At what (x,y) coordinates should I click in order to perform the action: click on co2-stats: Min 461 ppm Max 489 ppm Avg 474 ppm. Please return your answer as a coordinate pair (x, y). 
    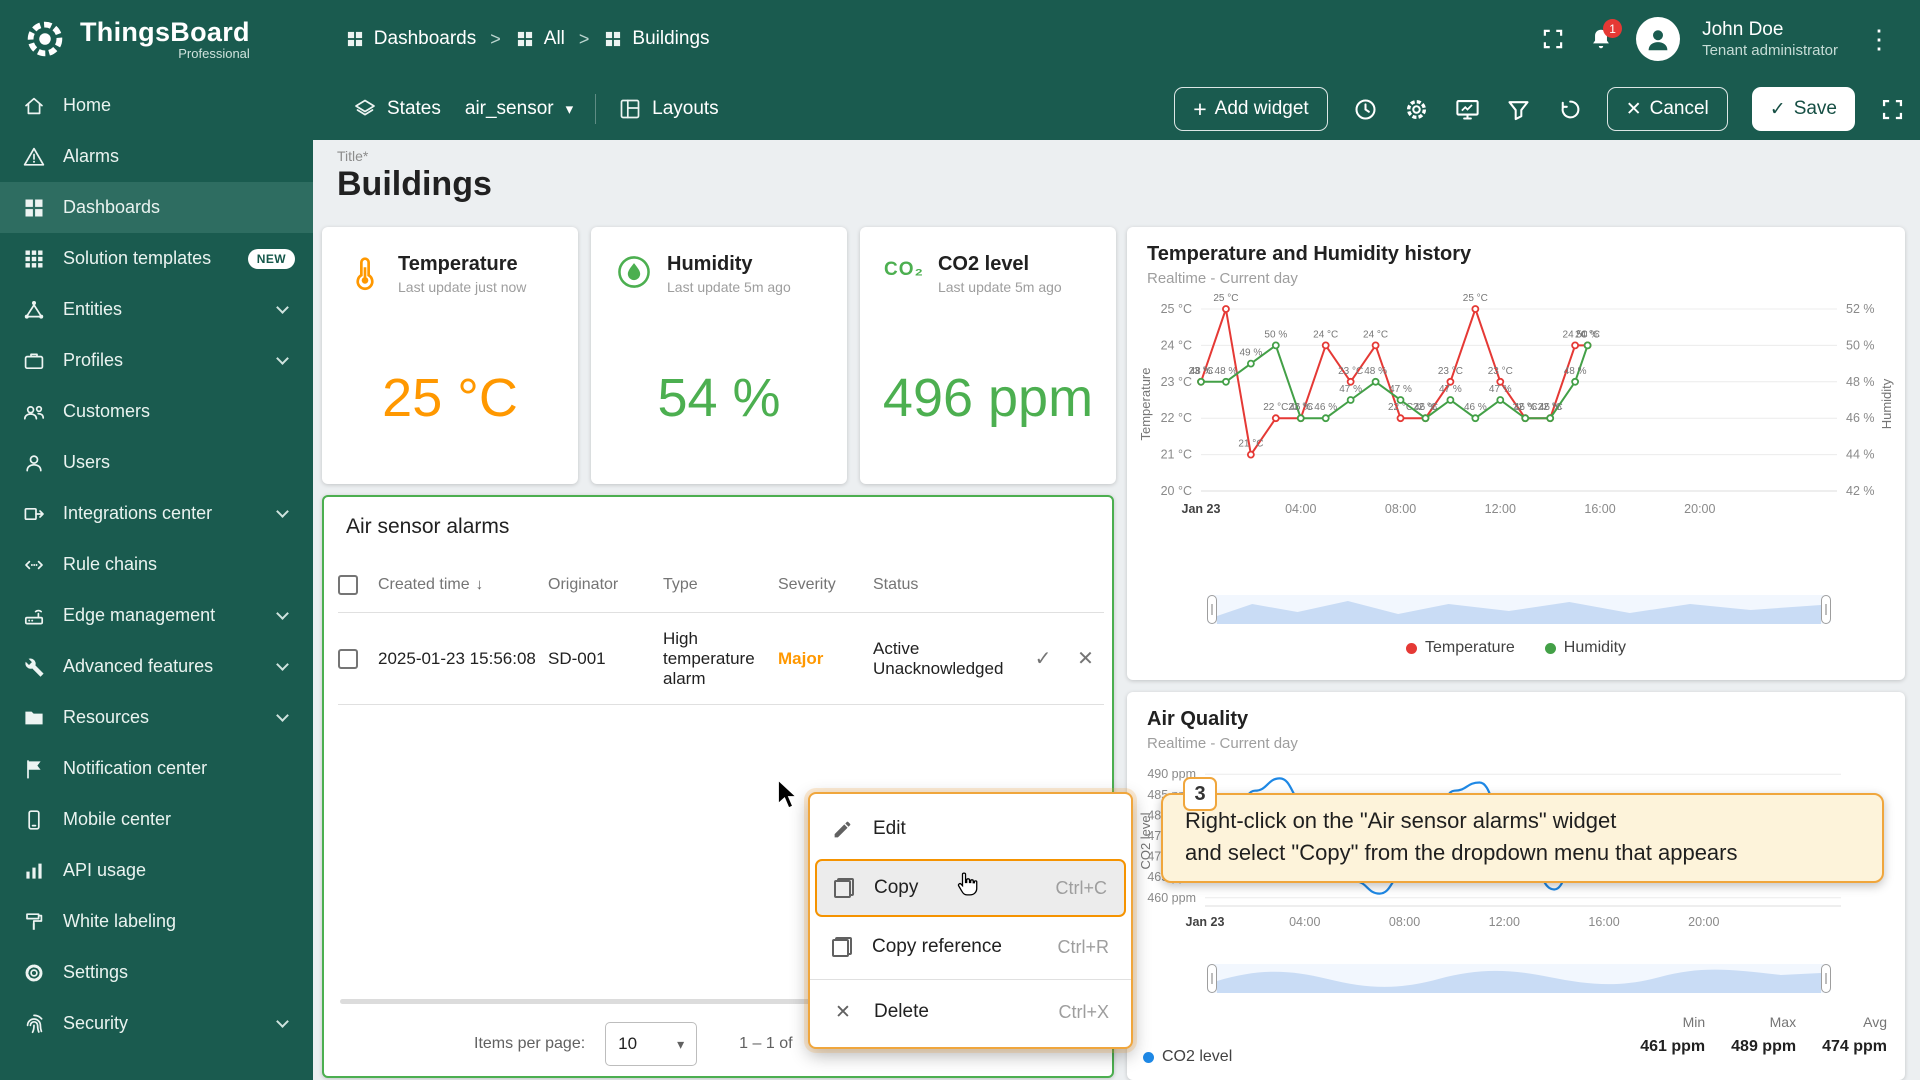
    Looking at the image, I should click on (1763, 1035).